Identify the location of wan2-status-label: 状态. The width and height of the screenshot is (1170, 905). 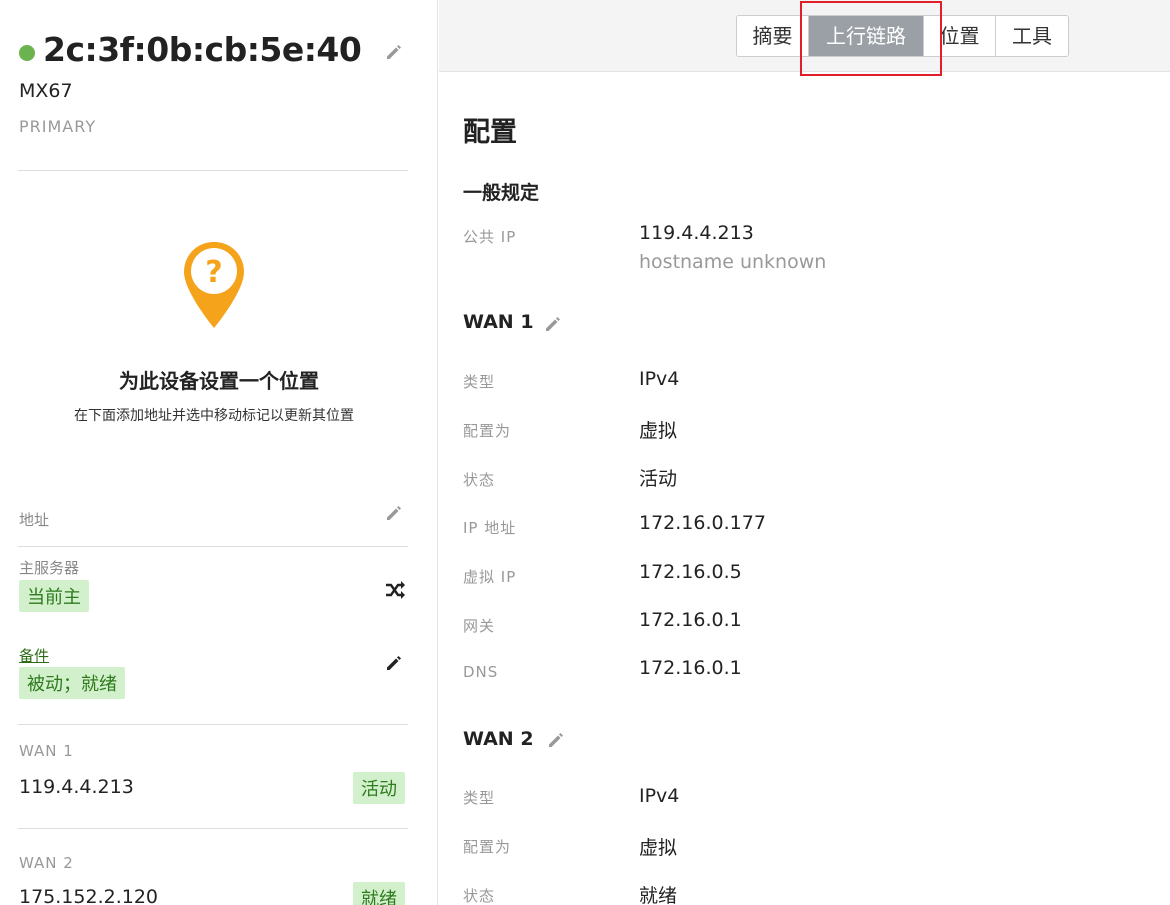
(479, 896).